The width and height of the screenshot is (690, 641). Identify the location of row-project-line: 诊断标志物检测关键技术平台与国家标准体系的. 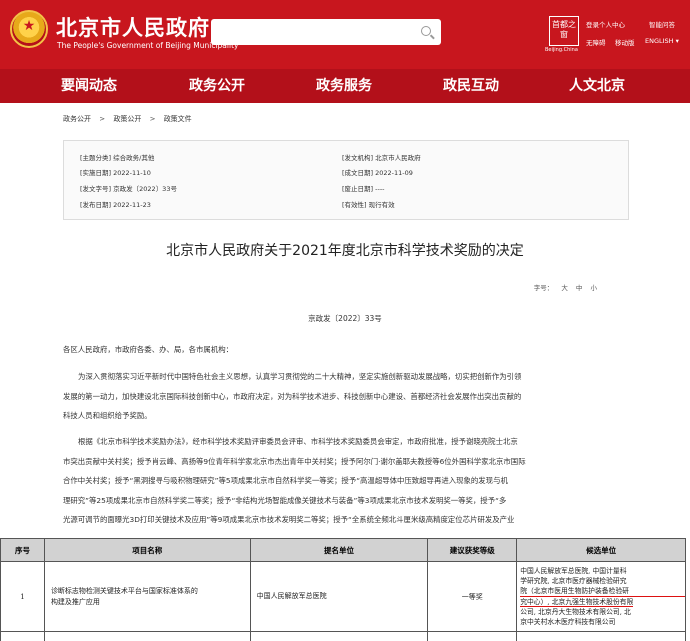
(124, 590).